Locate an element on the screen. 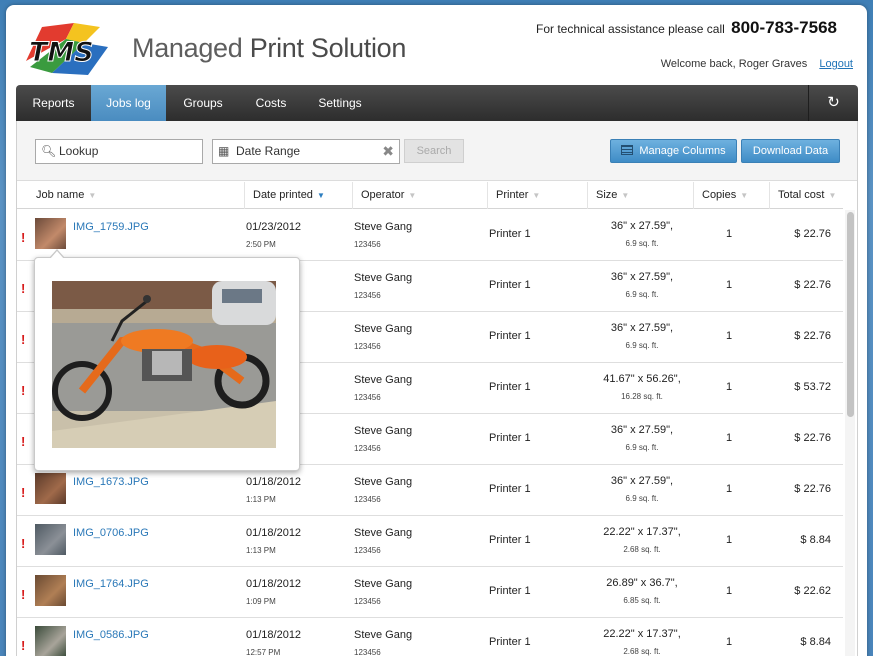 Image resolution: width=873 pixels, height=656 pixels. col-date-printed: Date printed ▼ is located at coordinates (298, 195).